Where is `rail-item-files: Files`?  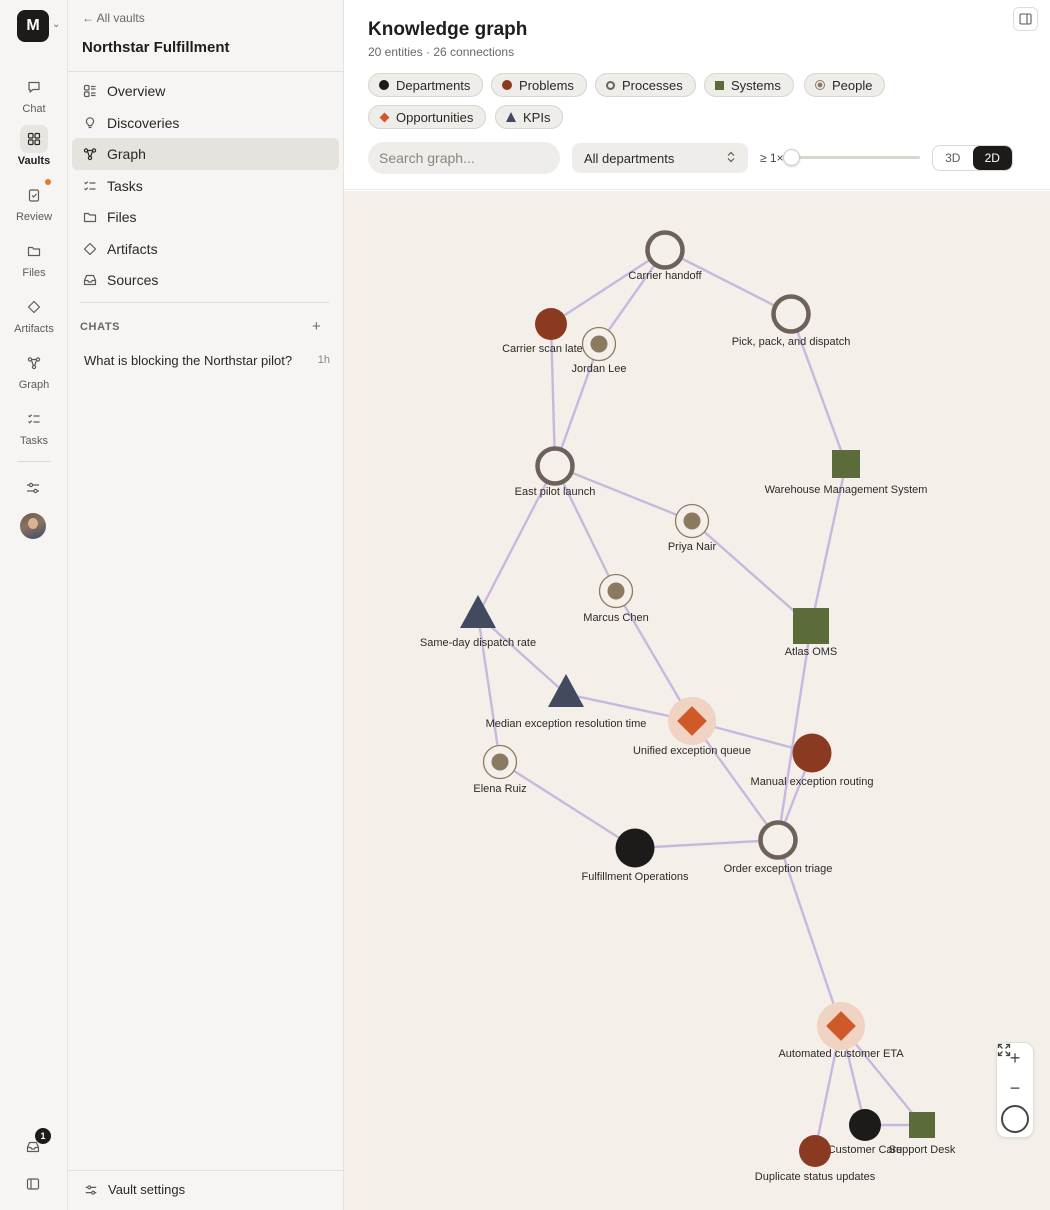 rail-item-files: Files is located at coordinates (34, 258).